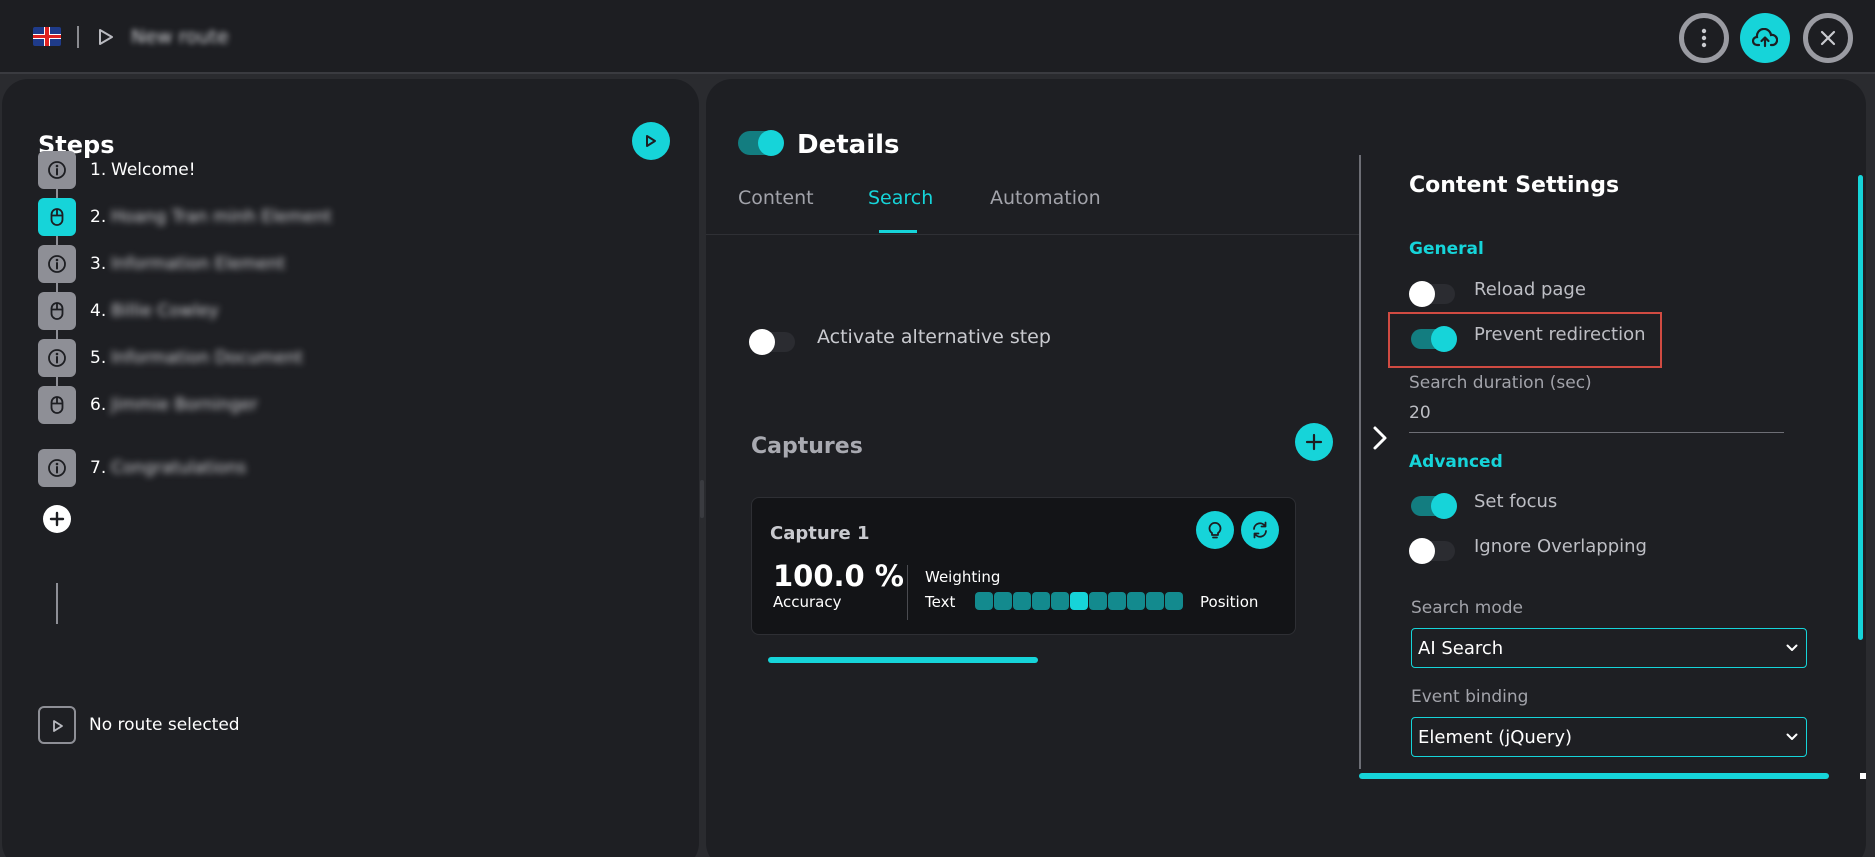 The height and width of the screenshot is (857, 1875). I want to click on set-focus-label: Set focus, so click(1516, 501).